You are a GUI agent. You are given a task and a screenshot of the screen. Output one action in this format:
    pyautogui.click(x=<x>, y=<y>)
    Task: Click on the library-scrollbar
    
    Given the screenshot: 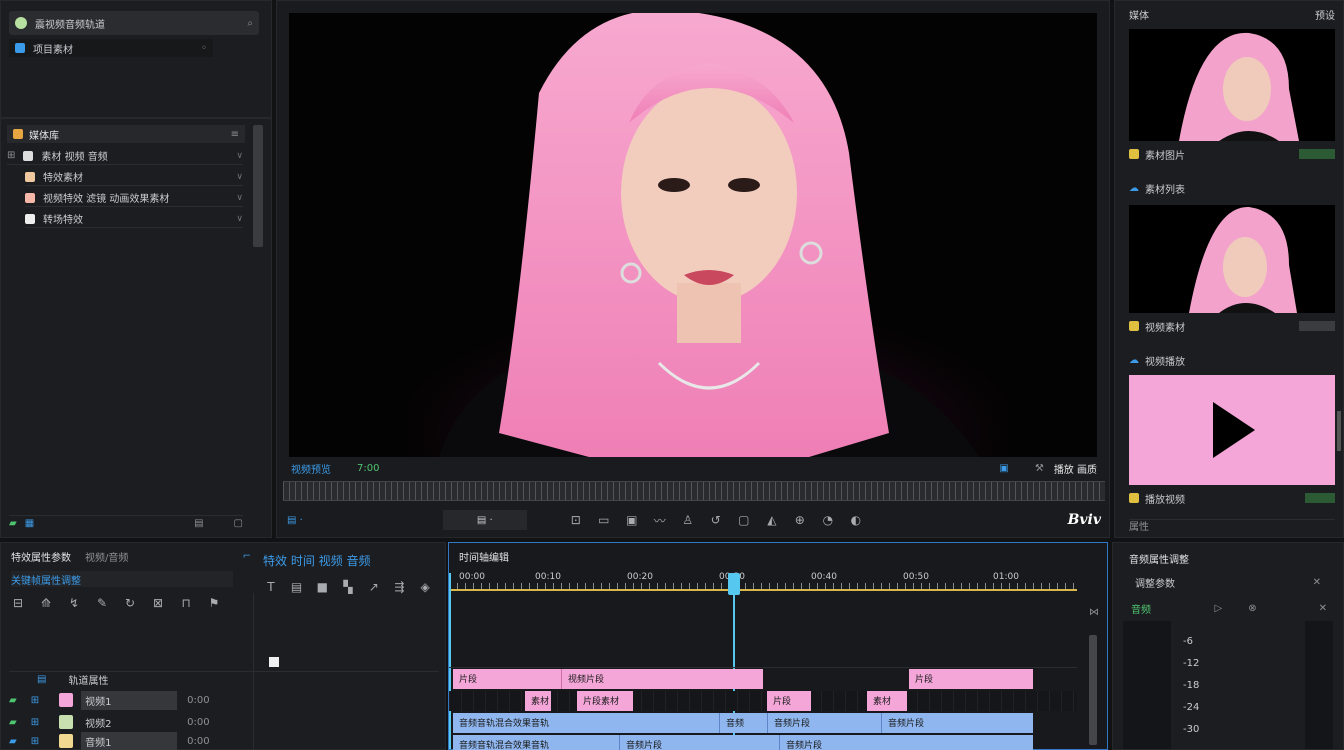 What is the action you would take?
    pyautogui.click(x=258, y=186)
    